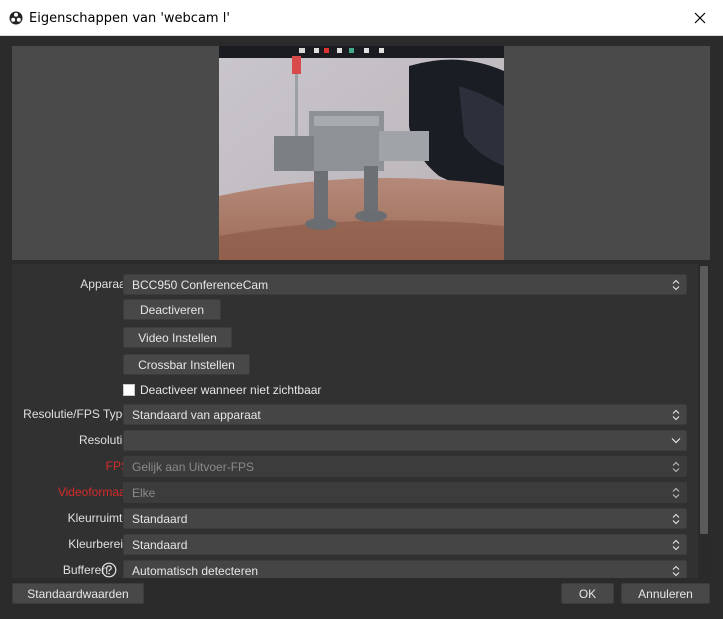  What do you see at coordinates (200, 285) in the screenshot?
I see `device-value: BCC950 ConferenceCam` at bounding box center [200, 285].